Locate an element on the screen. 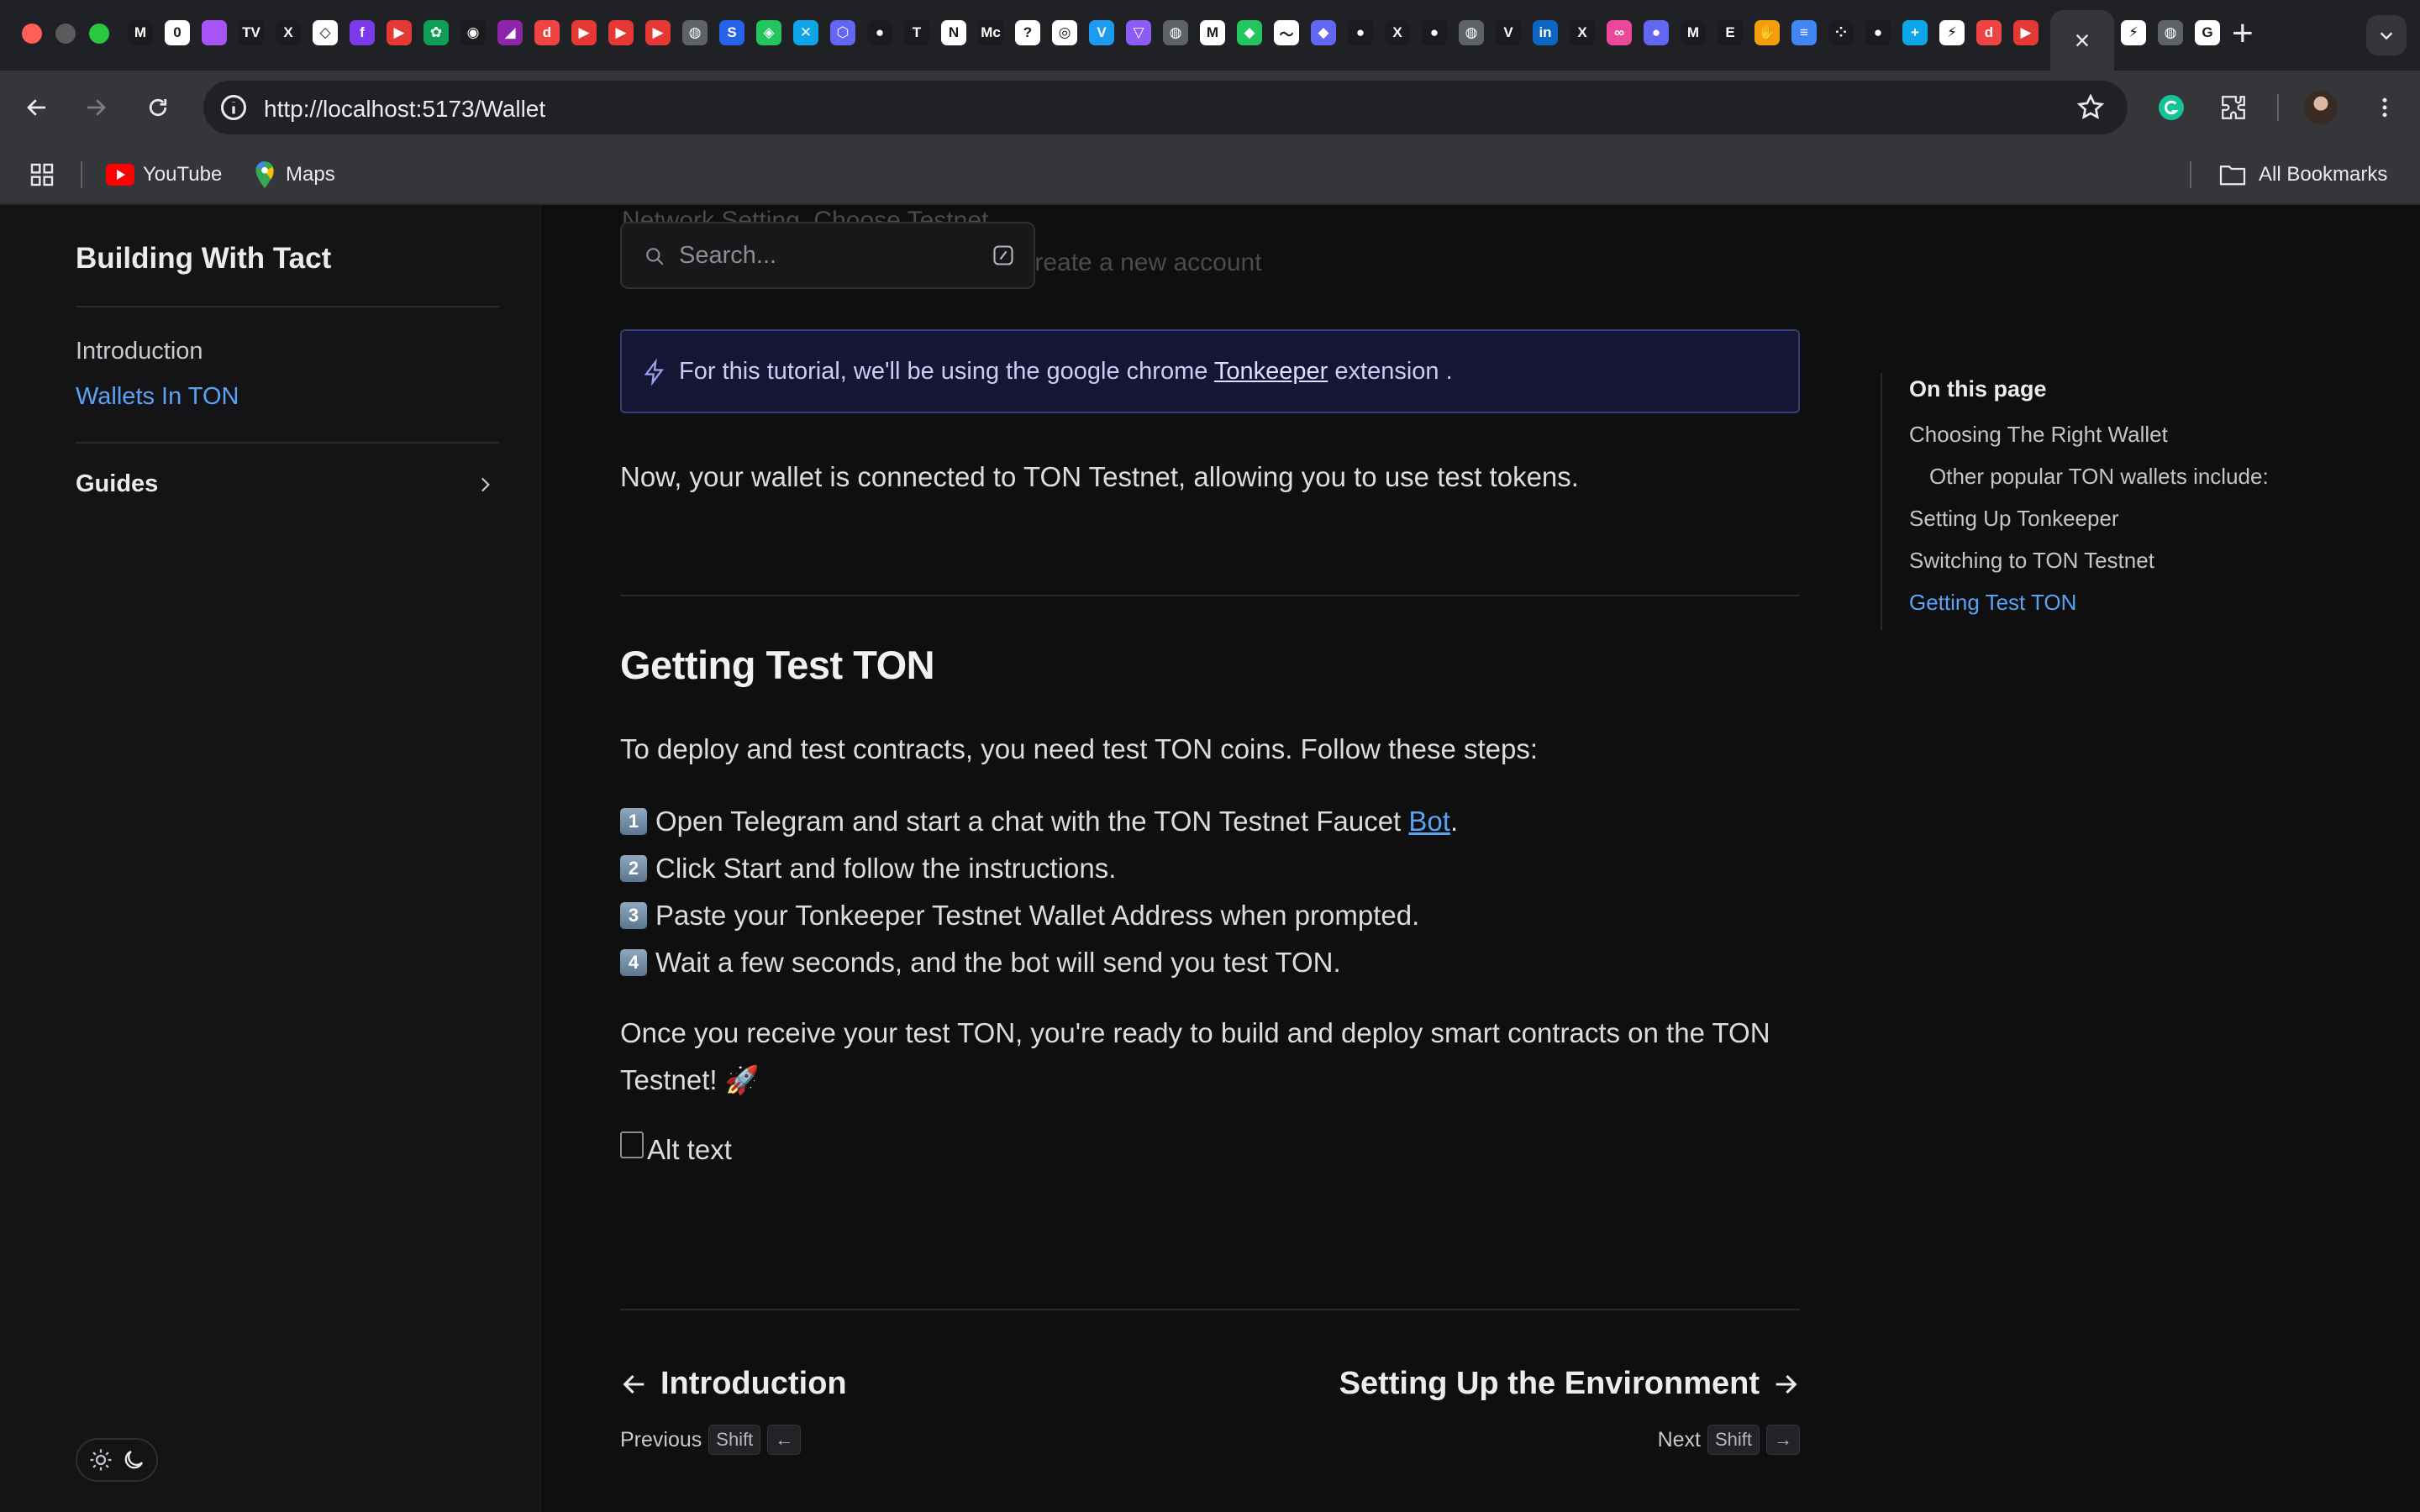  previous-page-link: Introduction is located at coordinates (734, 1384).